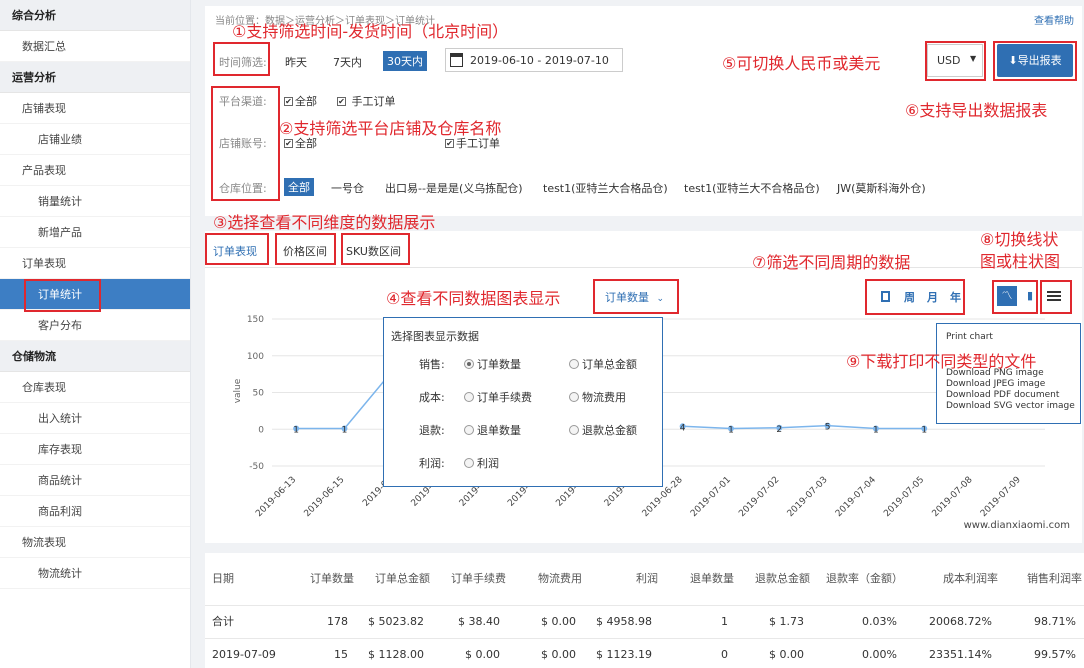 Image resolution: width=1084 pixels, height=668 pixels. What do you see at coordinates (904, 497) in the screenshot?
I see `x-tick-label: 2019-07-05` at bounding box center [904, 497].